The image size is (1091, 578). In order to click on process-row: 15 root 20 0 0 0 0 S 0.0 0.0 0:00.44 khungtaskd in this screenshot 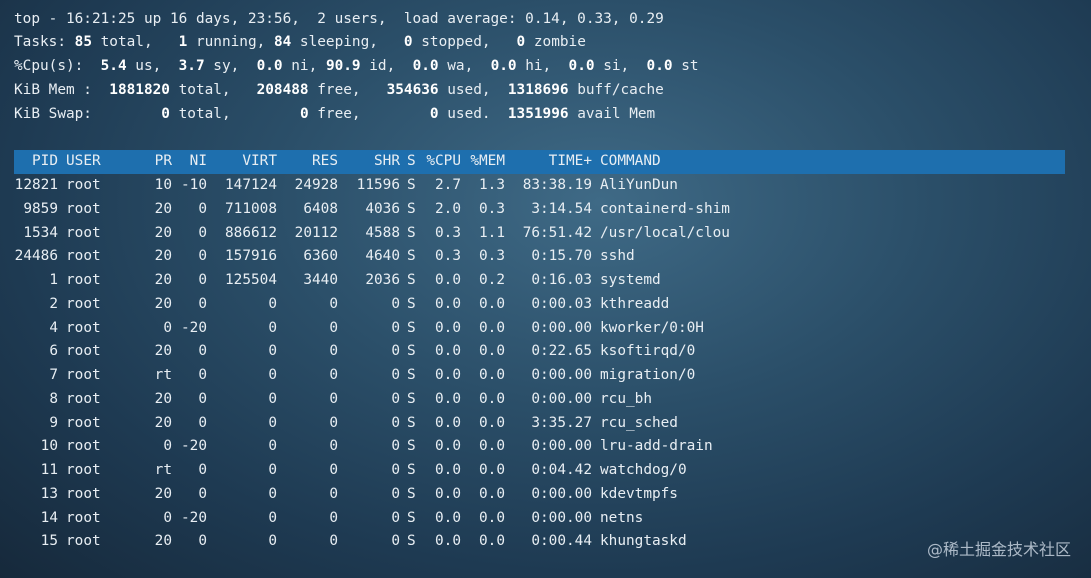, I will do `click(539, 542)`.